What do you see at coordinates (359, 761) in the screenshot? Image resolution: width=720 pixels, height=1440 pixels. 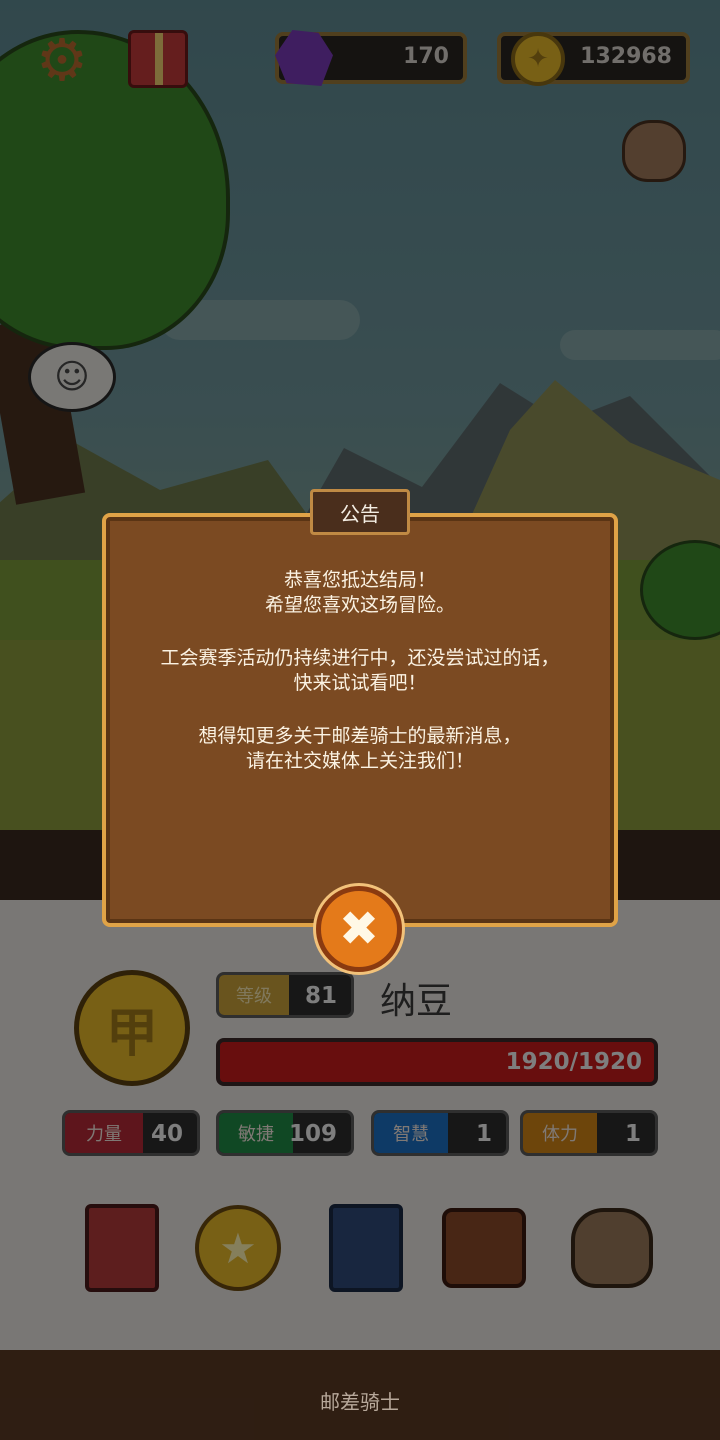 I see `dialog-line: 请在社交媒体上关注我们！` at bounding box center [359, 761].